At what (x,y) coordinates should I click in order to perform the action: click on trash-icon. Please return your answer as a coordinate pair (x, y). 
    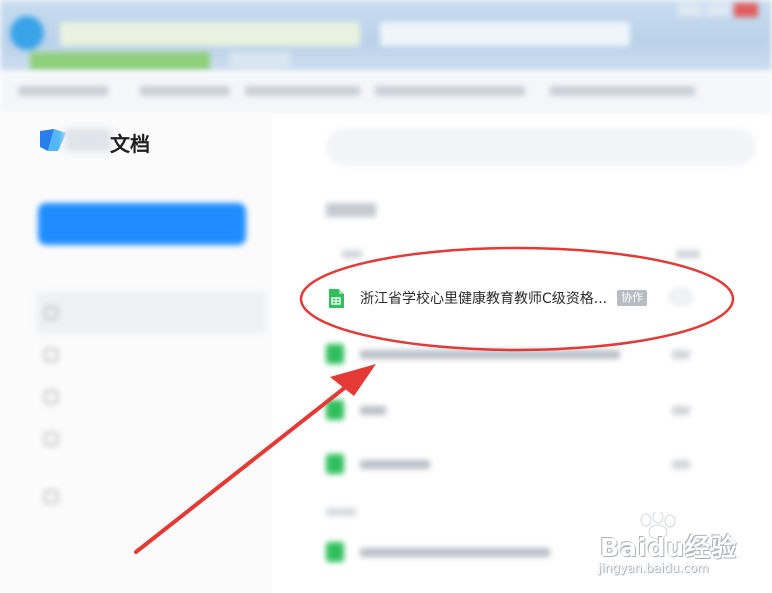
    Looking at the image, I should click on (51, 497).